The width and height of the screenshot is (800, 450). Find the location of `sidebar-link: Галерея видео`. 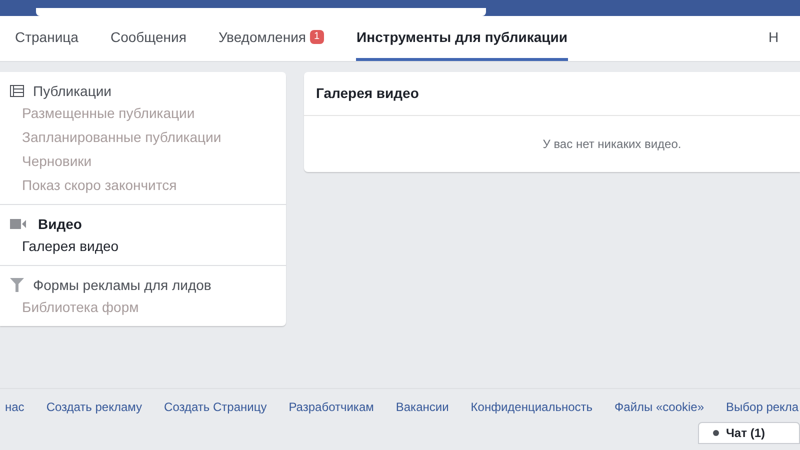

sidebar-link: Галерея видео is located at coordinates (70, 246).